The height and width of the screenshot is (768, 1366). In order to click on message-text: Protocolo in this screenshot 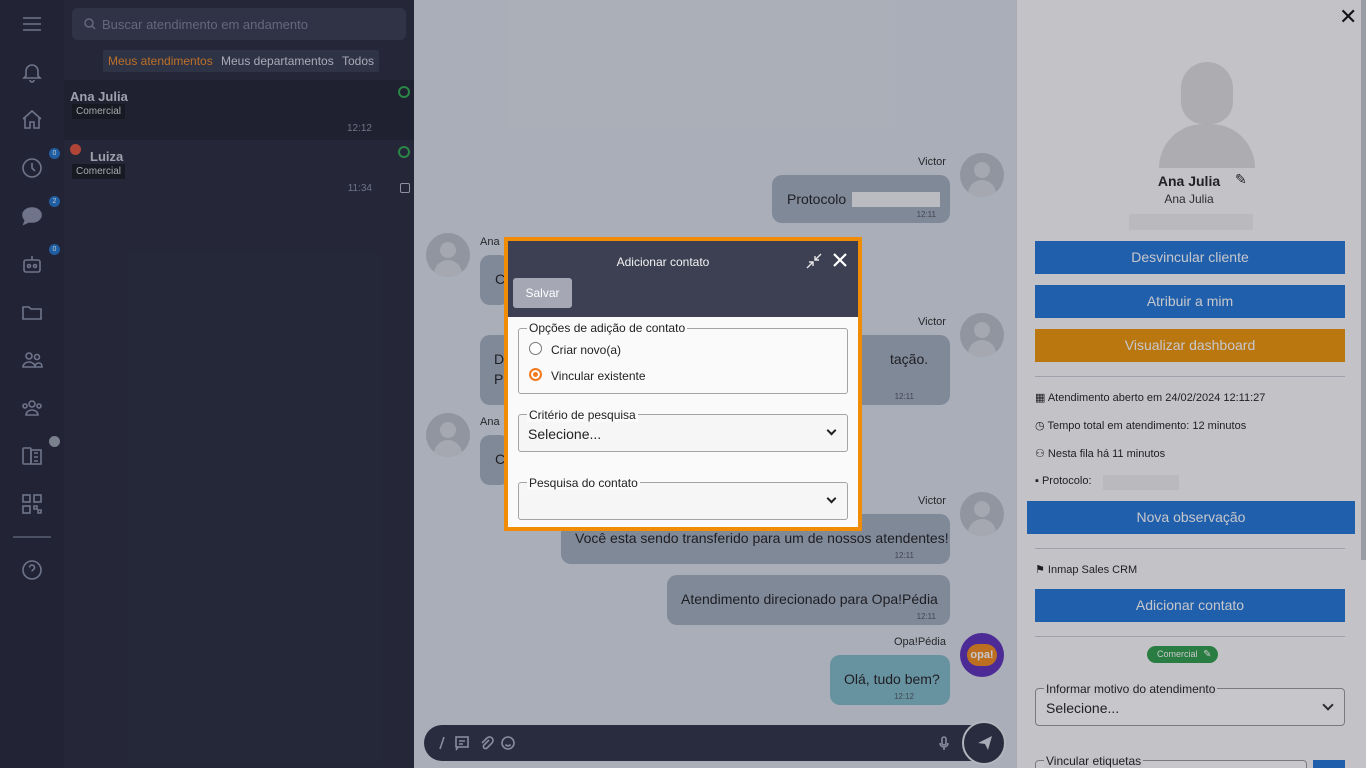, I will do `click(817, 199)`.